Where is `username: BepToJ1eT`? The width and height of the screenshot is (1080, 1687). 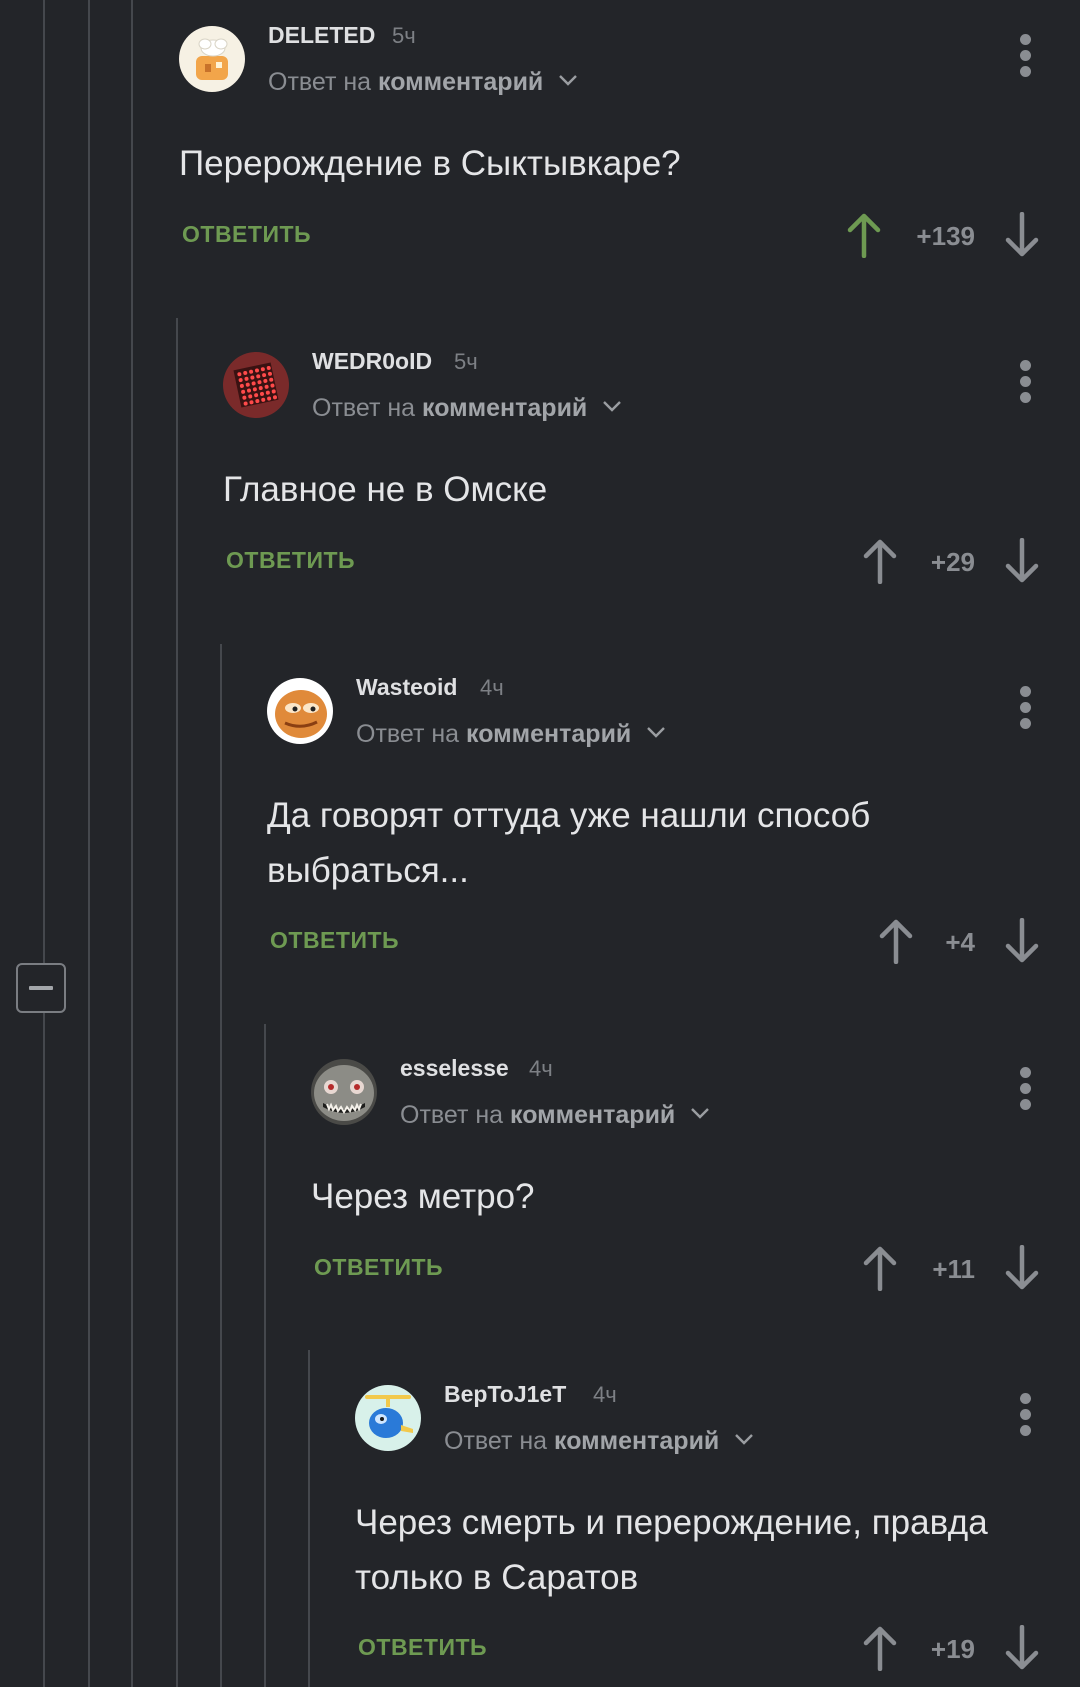
username: BepToJ1eT is located at coordinates (505, 1394).